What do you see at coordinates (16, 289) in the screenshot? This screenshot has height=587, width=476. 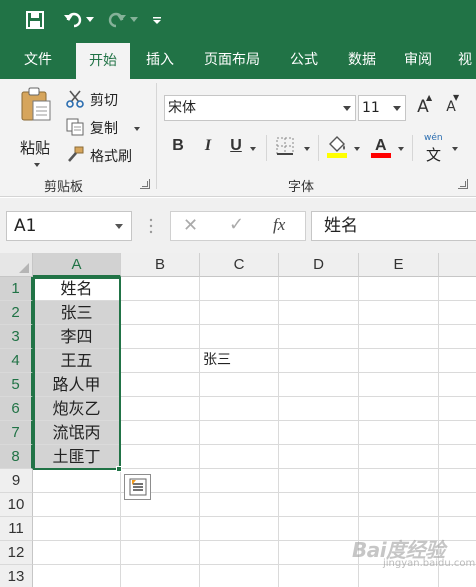 I see `row-header-1: 1` at bounding box center [16, 289].